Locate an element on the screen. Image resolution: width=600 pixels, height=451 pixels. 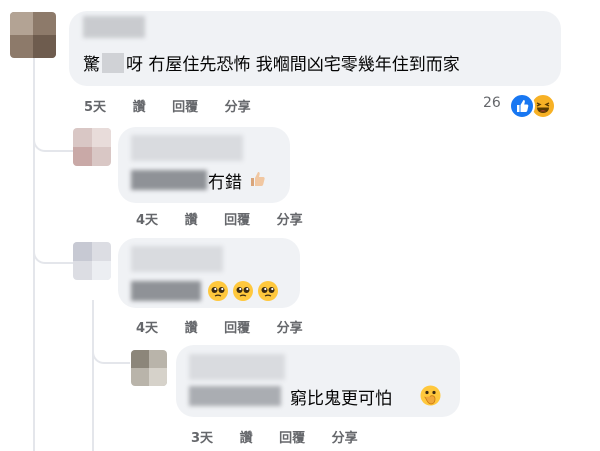
thread-line-sub is located at coordinates (93, 375).